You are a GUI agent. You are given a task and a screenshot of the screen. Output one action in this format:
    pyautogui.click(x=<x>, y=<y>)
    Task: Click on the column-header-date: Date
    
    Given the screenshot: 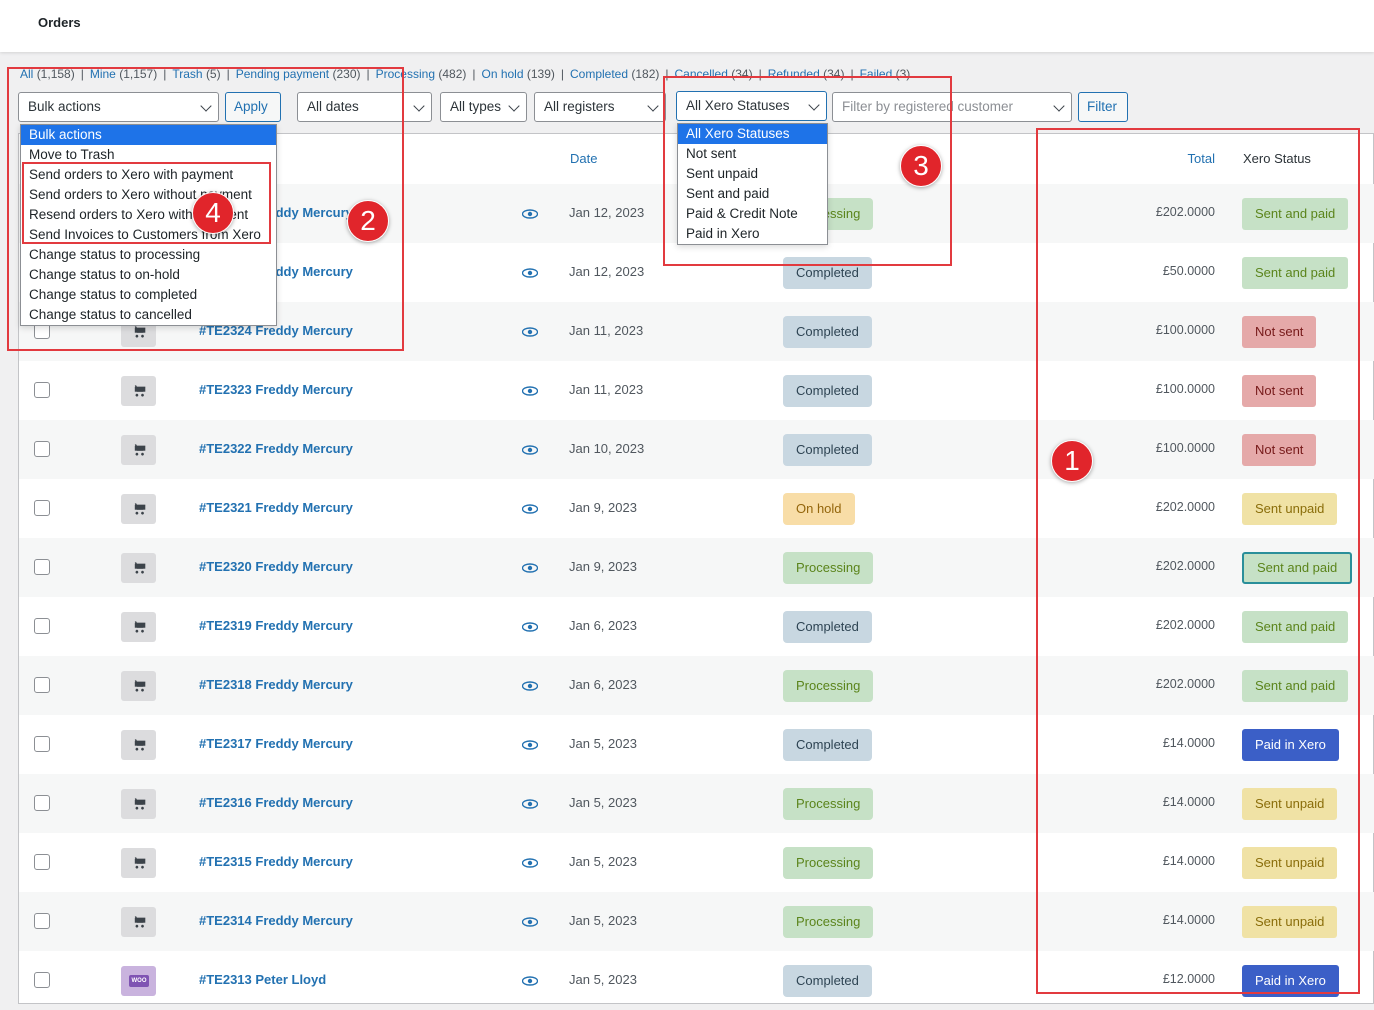 What is the action you would take?
    pyautogui.click(x=583, y=158)
    